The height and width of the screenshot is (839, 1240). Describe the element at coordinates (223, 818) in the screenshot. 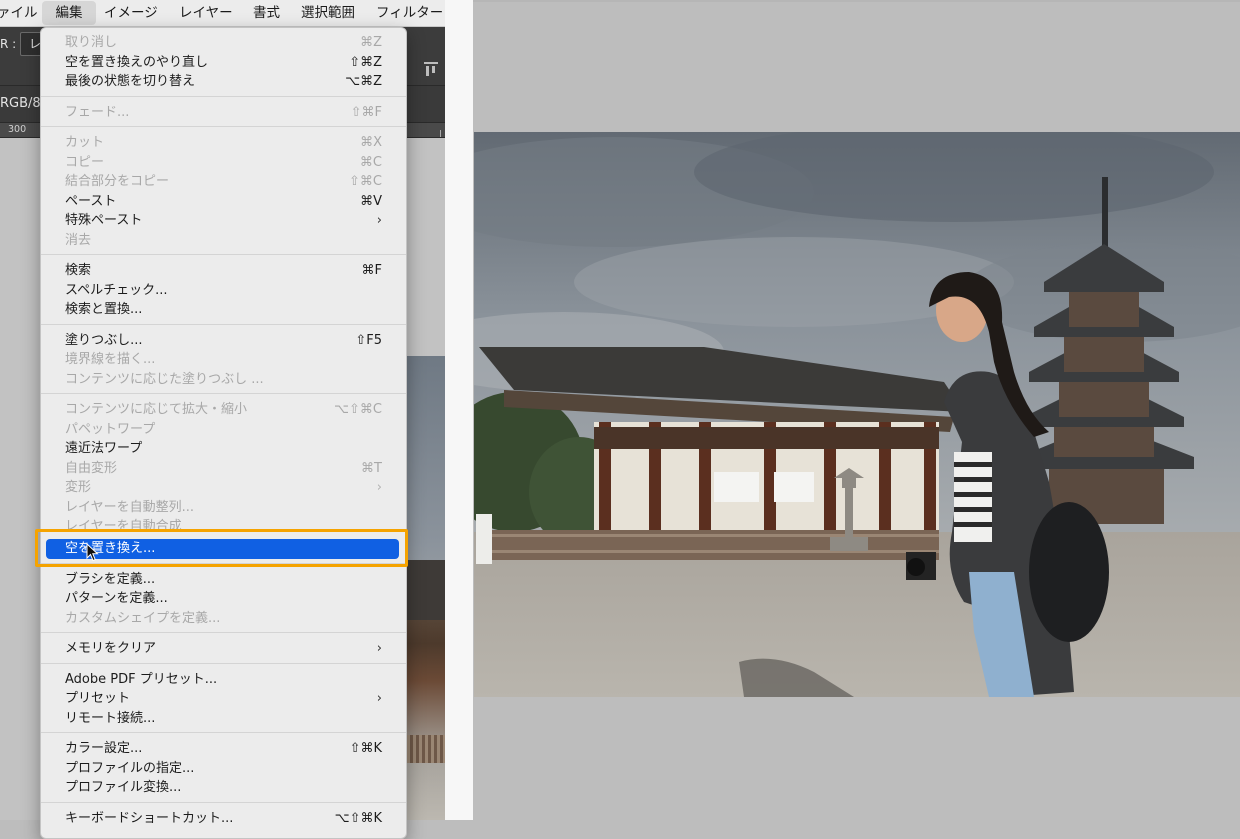

I see `menu-item: キーボードショートカット... ⌥⇧⌘K` at that location.